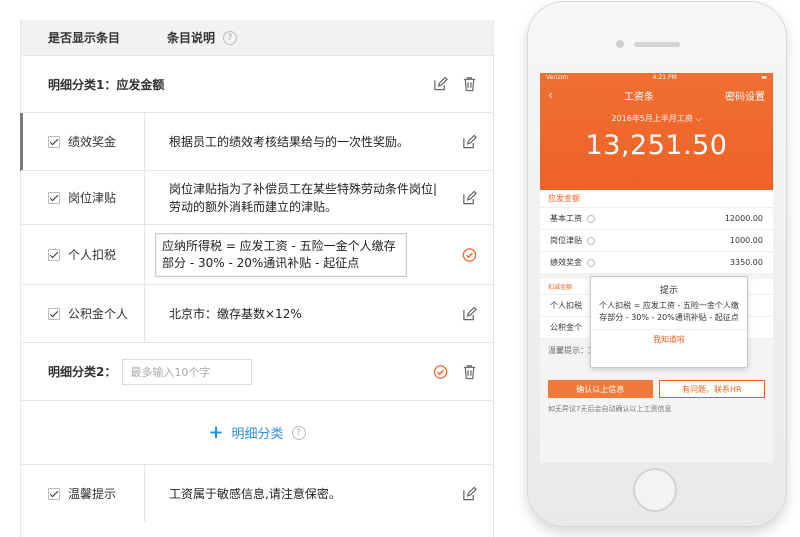 The width and height of the screenshot is (800, 537). I want to click on net-amount: 13,251.50, so click(656, 145).